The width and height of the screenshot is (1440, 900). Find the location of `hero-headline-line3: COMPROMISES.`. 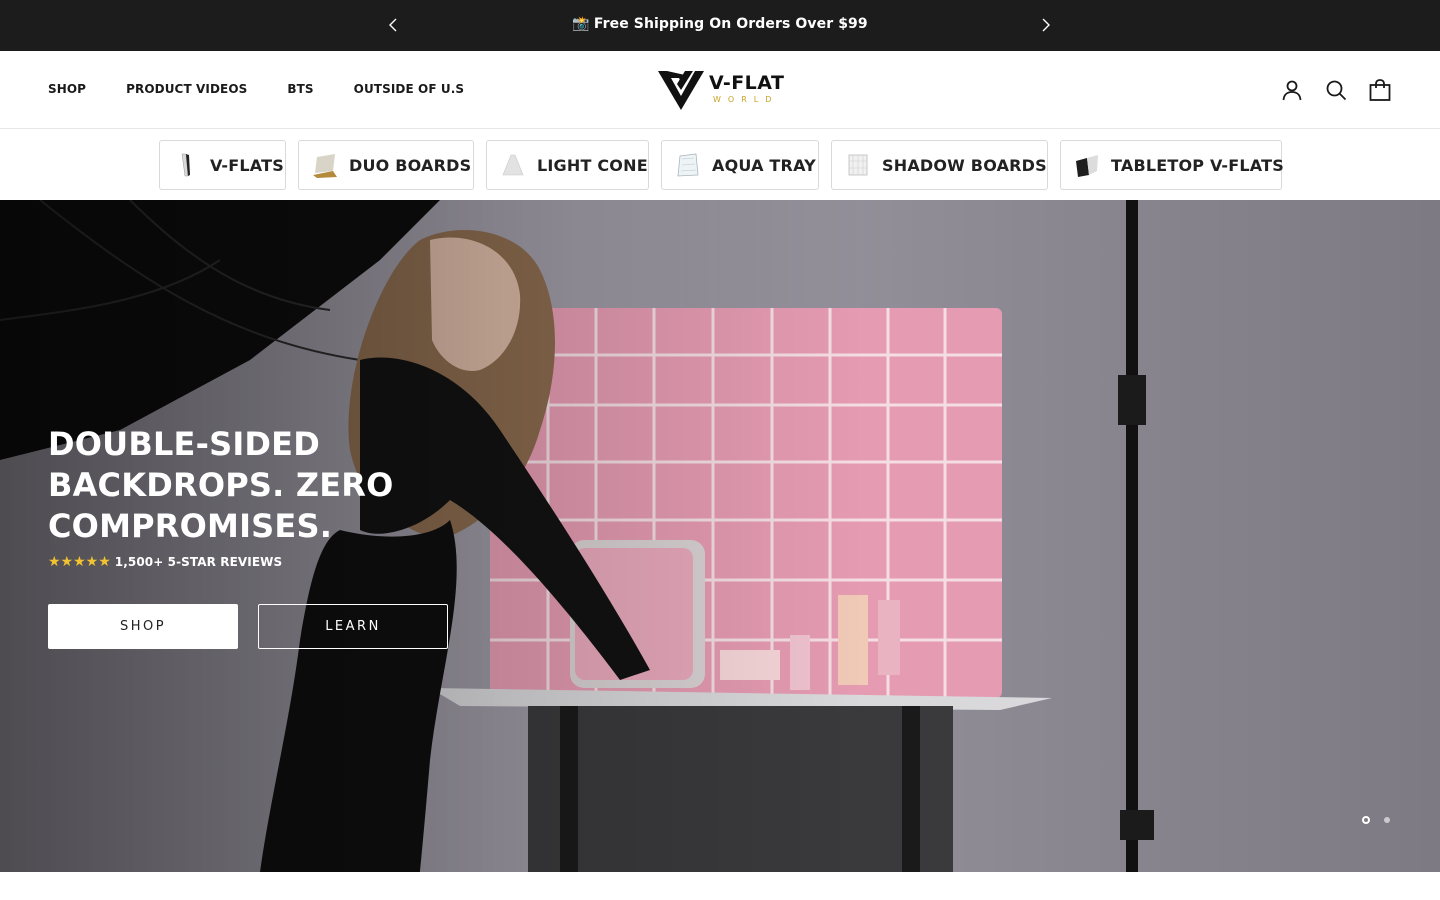

hero-headline-line3: COMPROMISES. is located at coordinates (190, 526).